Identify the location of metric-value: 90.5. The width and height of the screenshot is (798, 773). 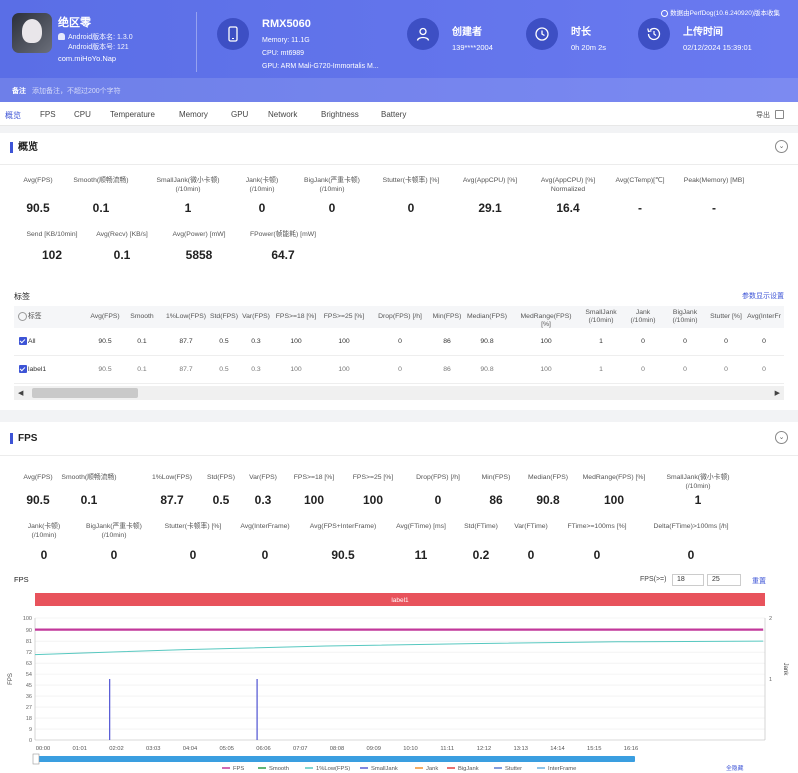
(343, 555).